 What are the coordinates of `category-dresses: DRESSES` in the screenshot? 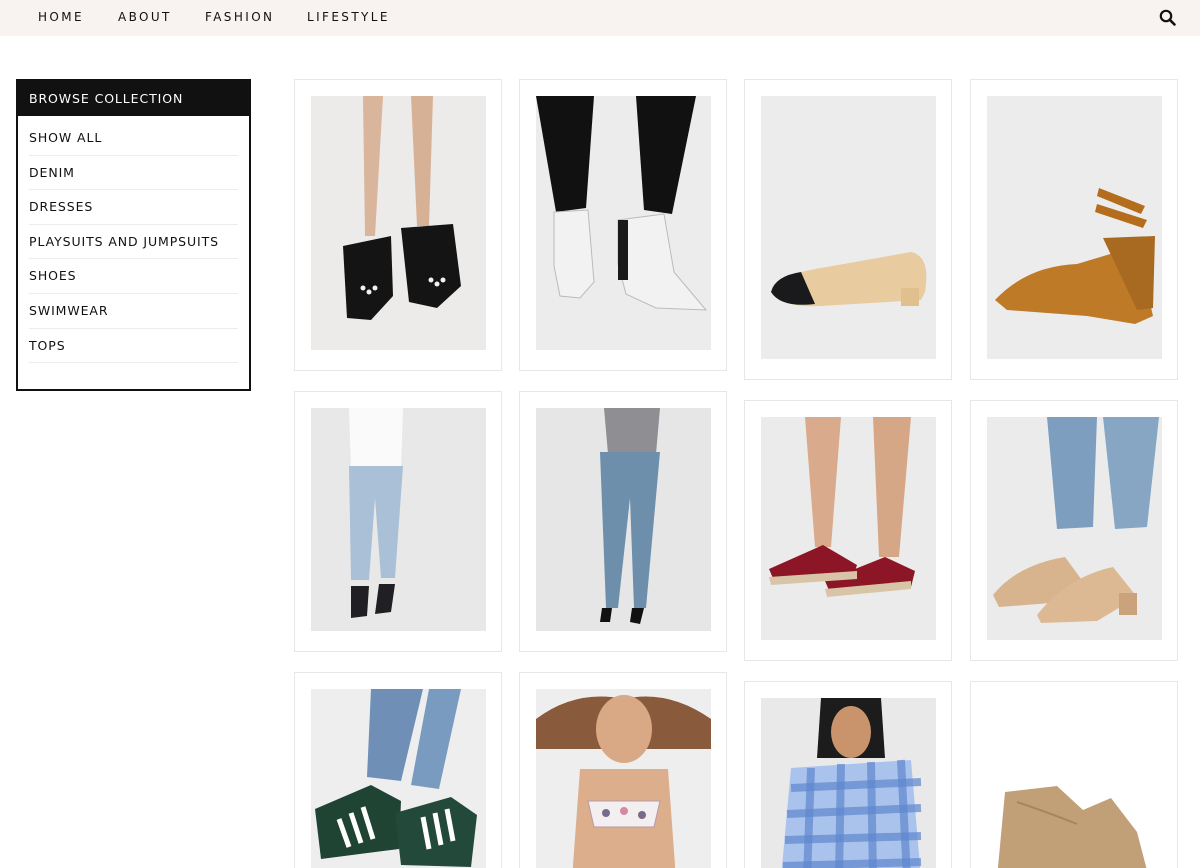 It's located at (133, 207).